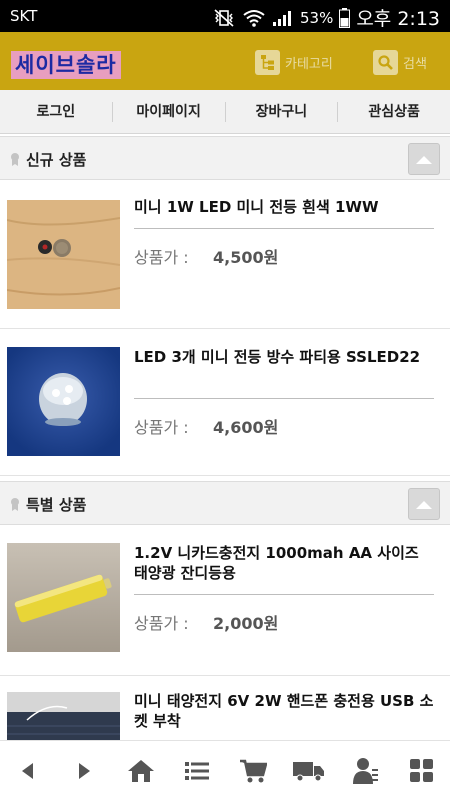 The height and width of the screenshot is (800, 450). What do you see at coordinates (246, 257) in the screenshot?
I see `product-price: 4,500원` at bounding box center [246, 257].